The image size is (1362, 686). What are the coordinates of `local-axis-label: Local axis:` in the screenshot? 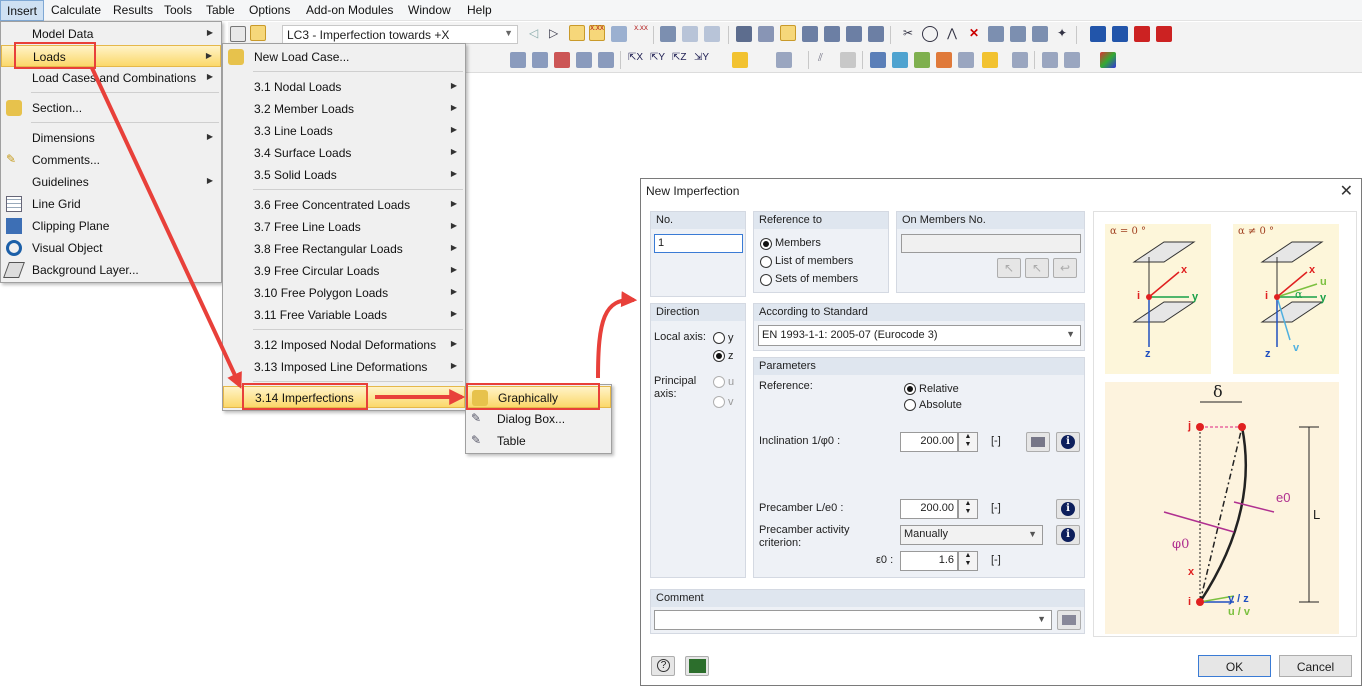 It's located at (680, 337).